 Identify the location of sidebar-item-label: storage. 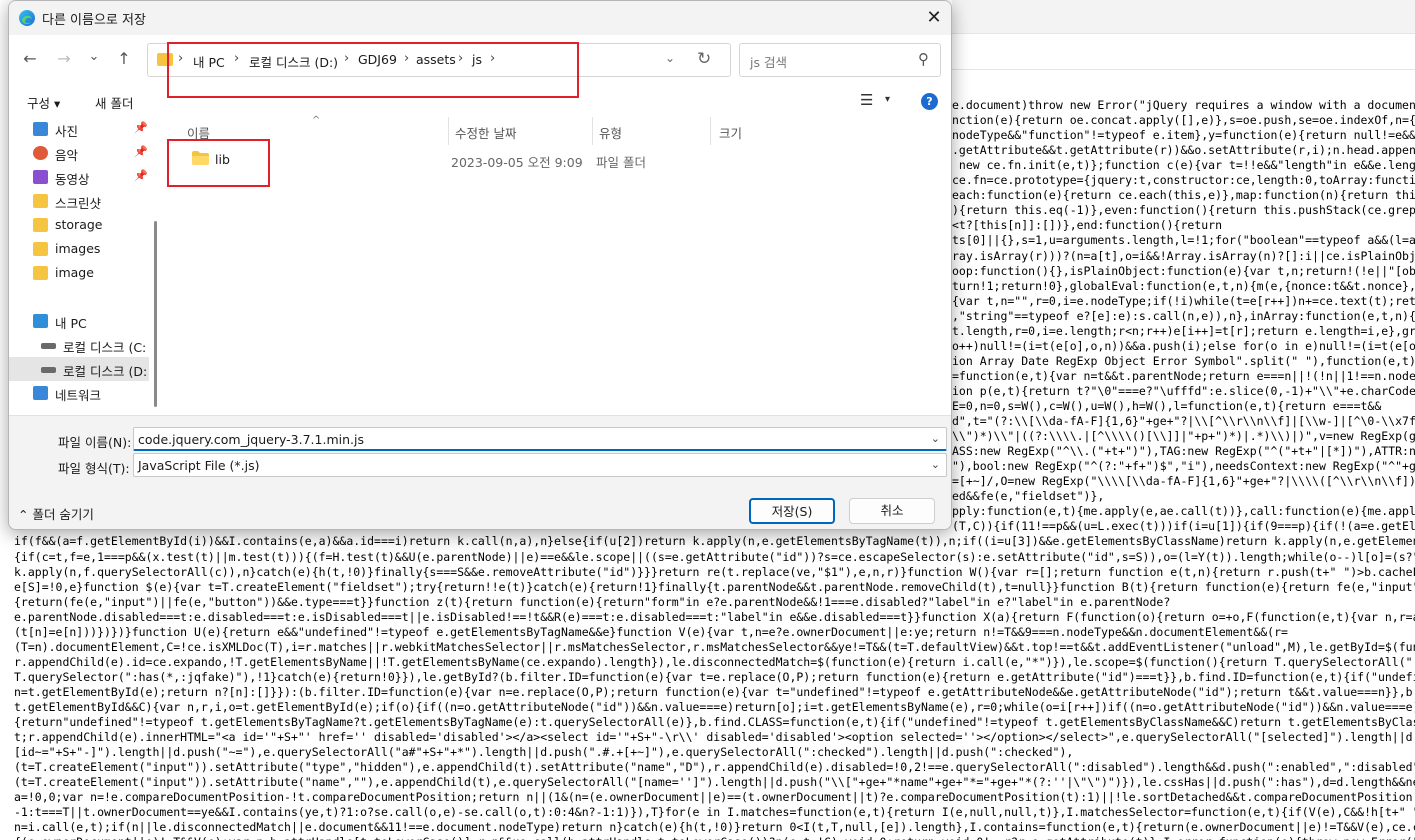
(79, 224).